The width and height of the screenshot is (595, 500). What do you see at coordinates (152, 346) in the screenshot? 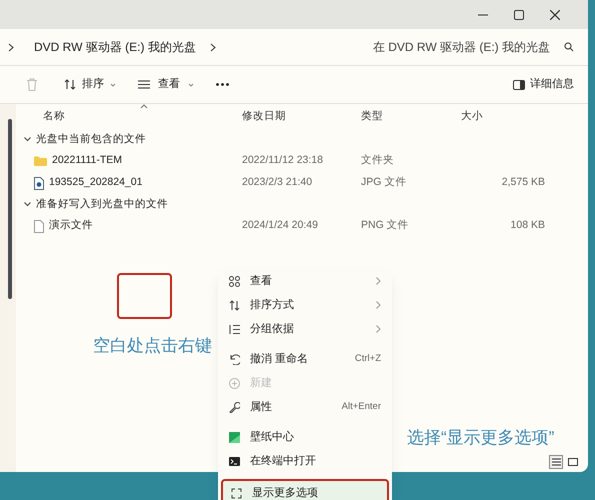
I see `annotation-text: 空白处点击右键` at bounding box center [152, 346].